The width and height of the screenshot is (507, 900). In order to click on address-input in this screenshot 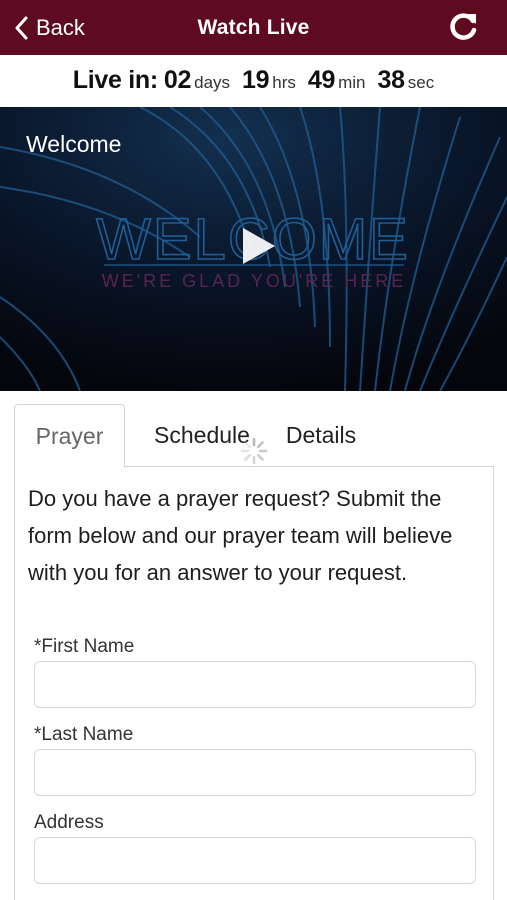, I will do `click(255, 860)`.